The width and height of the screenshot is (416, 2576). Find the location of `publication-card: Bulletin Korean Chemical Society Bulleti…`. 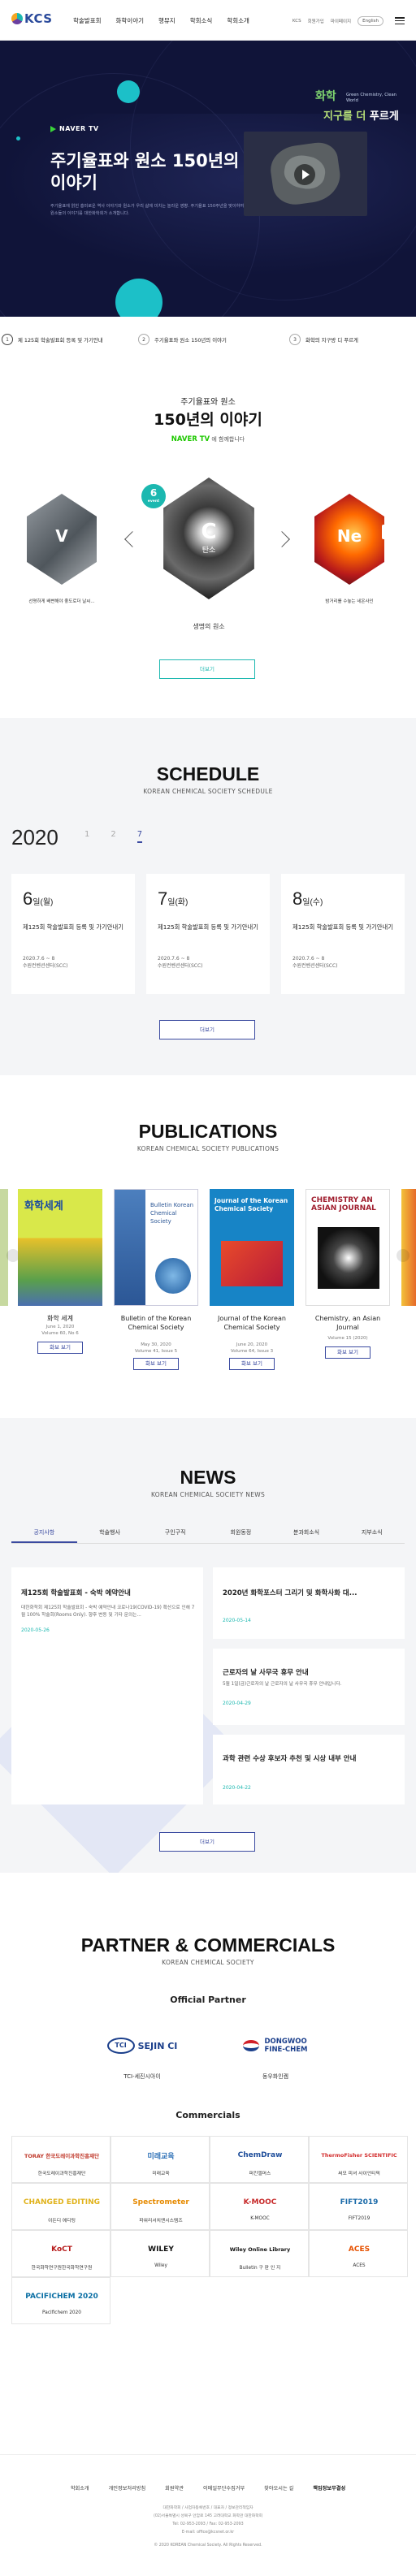

publication-card: Bulletin Korean Chemical Society Bulleti… is located at coordinates (156, 1280).